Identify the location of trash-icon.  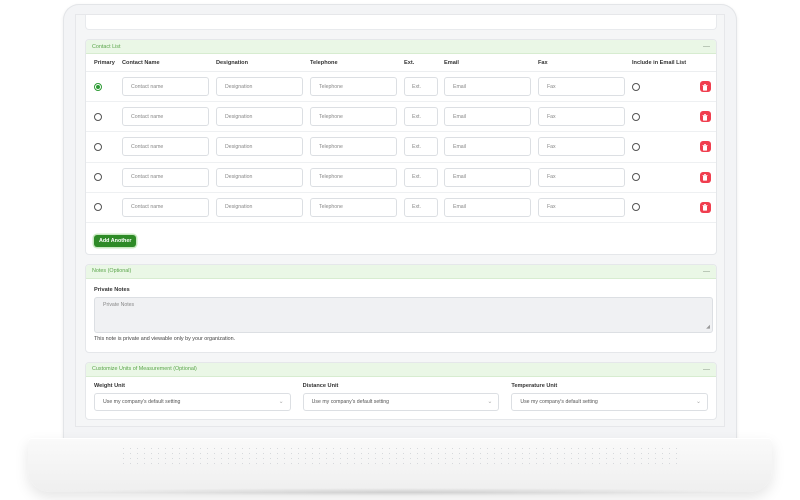
(705, 117).